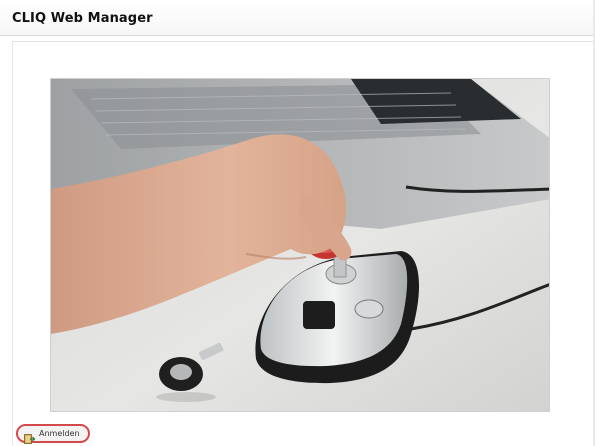 This screenshot has height=446, width=595. I want to click on title-bar: CLIQ Web Manager, so click(297, 18).